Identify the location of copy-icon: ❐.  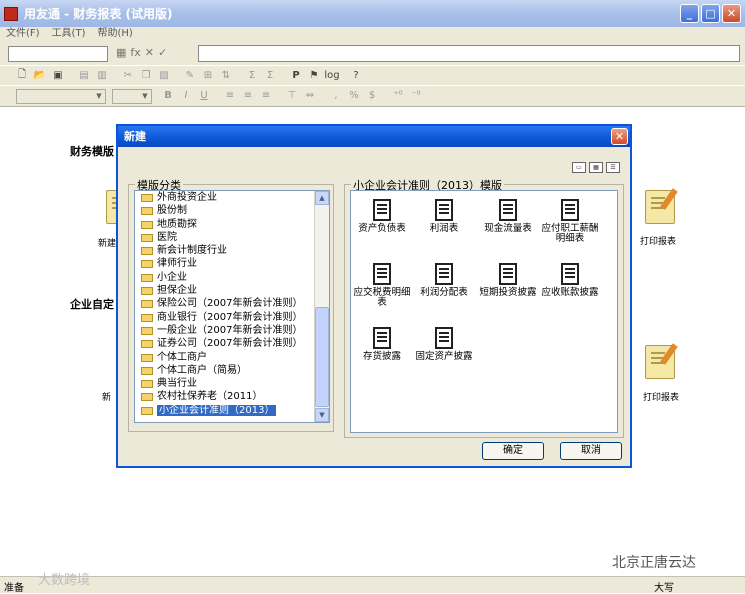
(146, 75).